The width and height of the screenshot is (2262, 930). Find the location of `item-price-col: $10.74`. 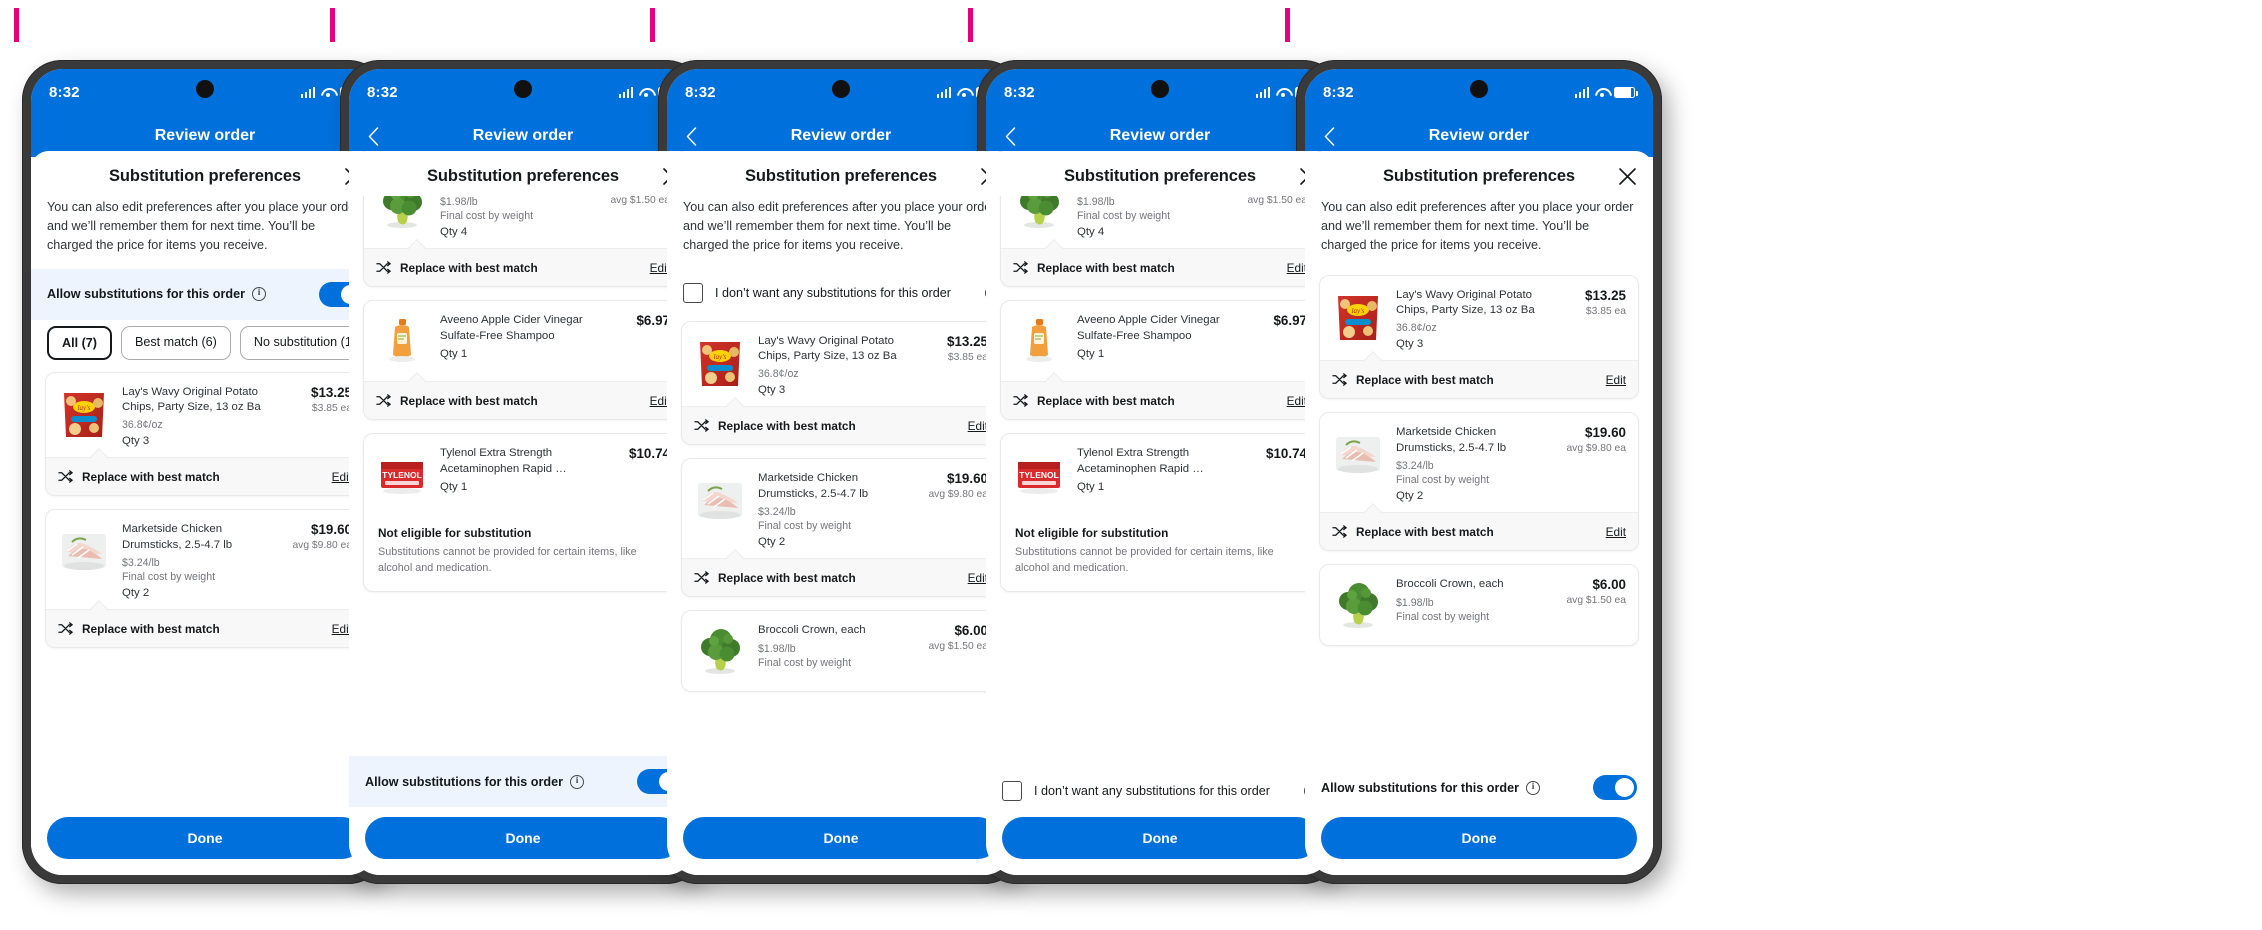

item-price-col: $10.74 is located at coordinates (646, 475).